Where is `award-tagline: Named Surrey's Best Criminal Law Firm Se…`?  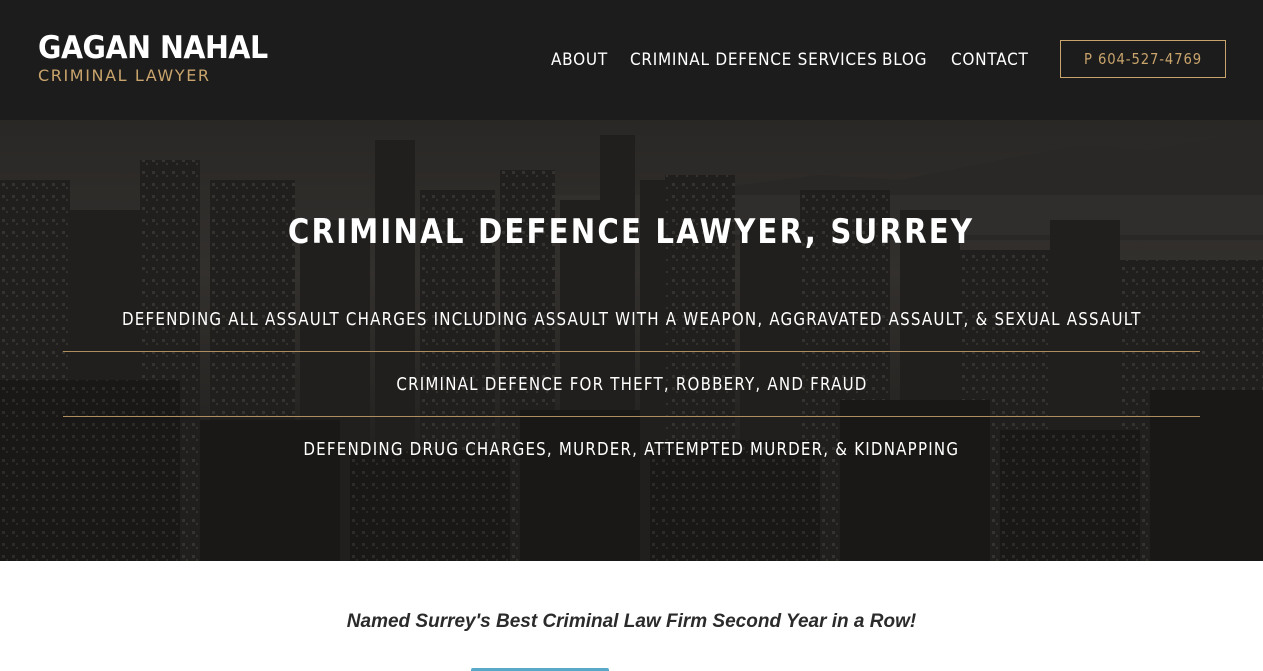
award-tagline: Named Surrey's Best Criminal Law Firm Se… is located at coordinates (631, 621).